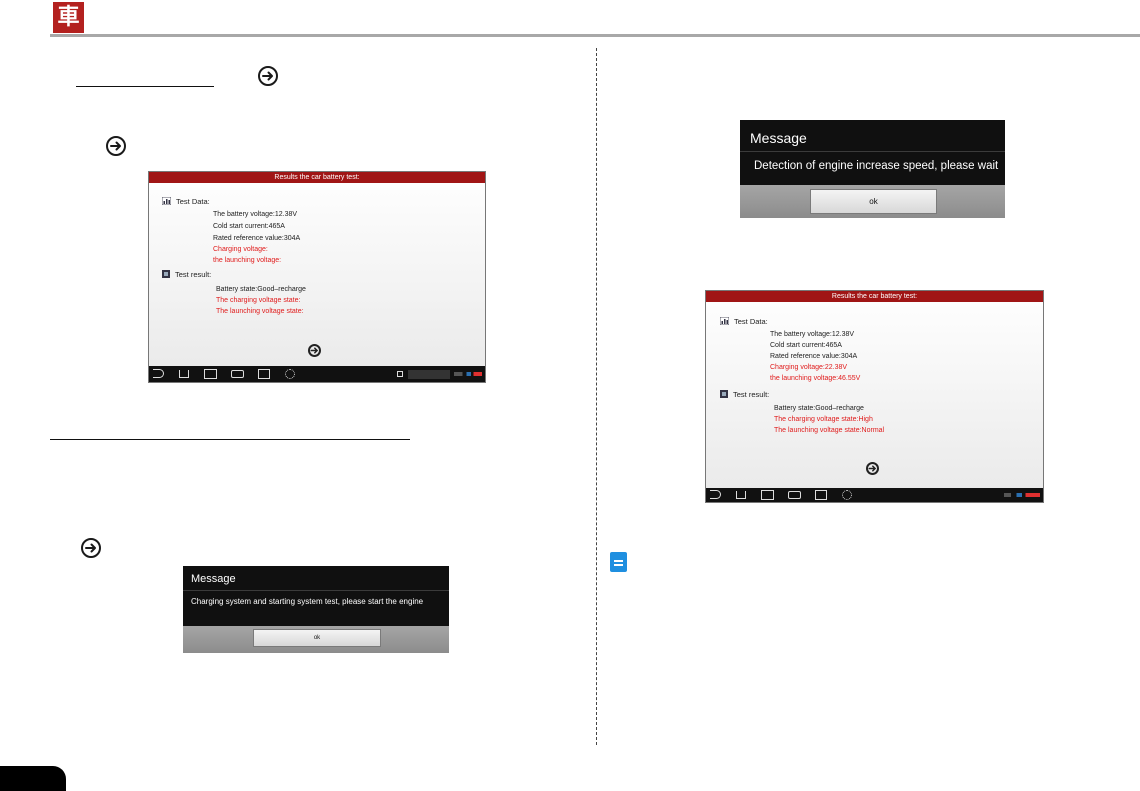 This screenshot has width=1140, height=791. What do you see at coordinates (260, 311) in the screenshot?
I see `result-line: The launching voltage state:` at bounding box center [260, 311].